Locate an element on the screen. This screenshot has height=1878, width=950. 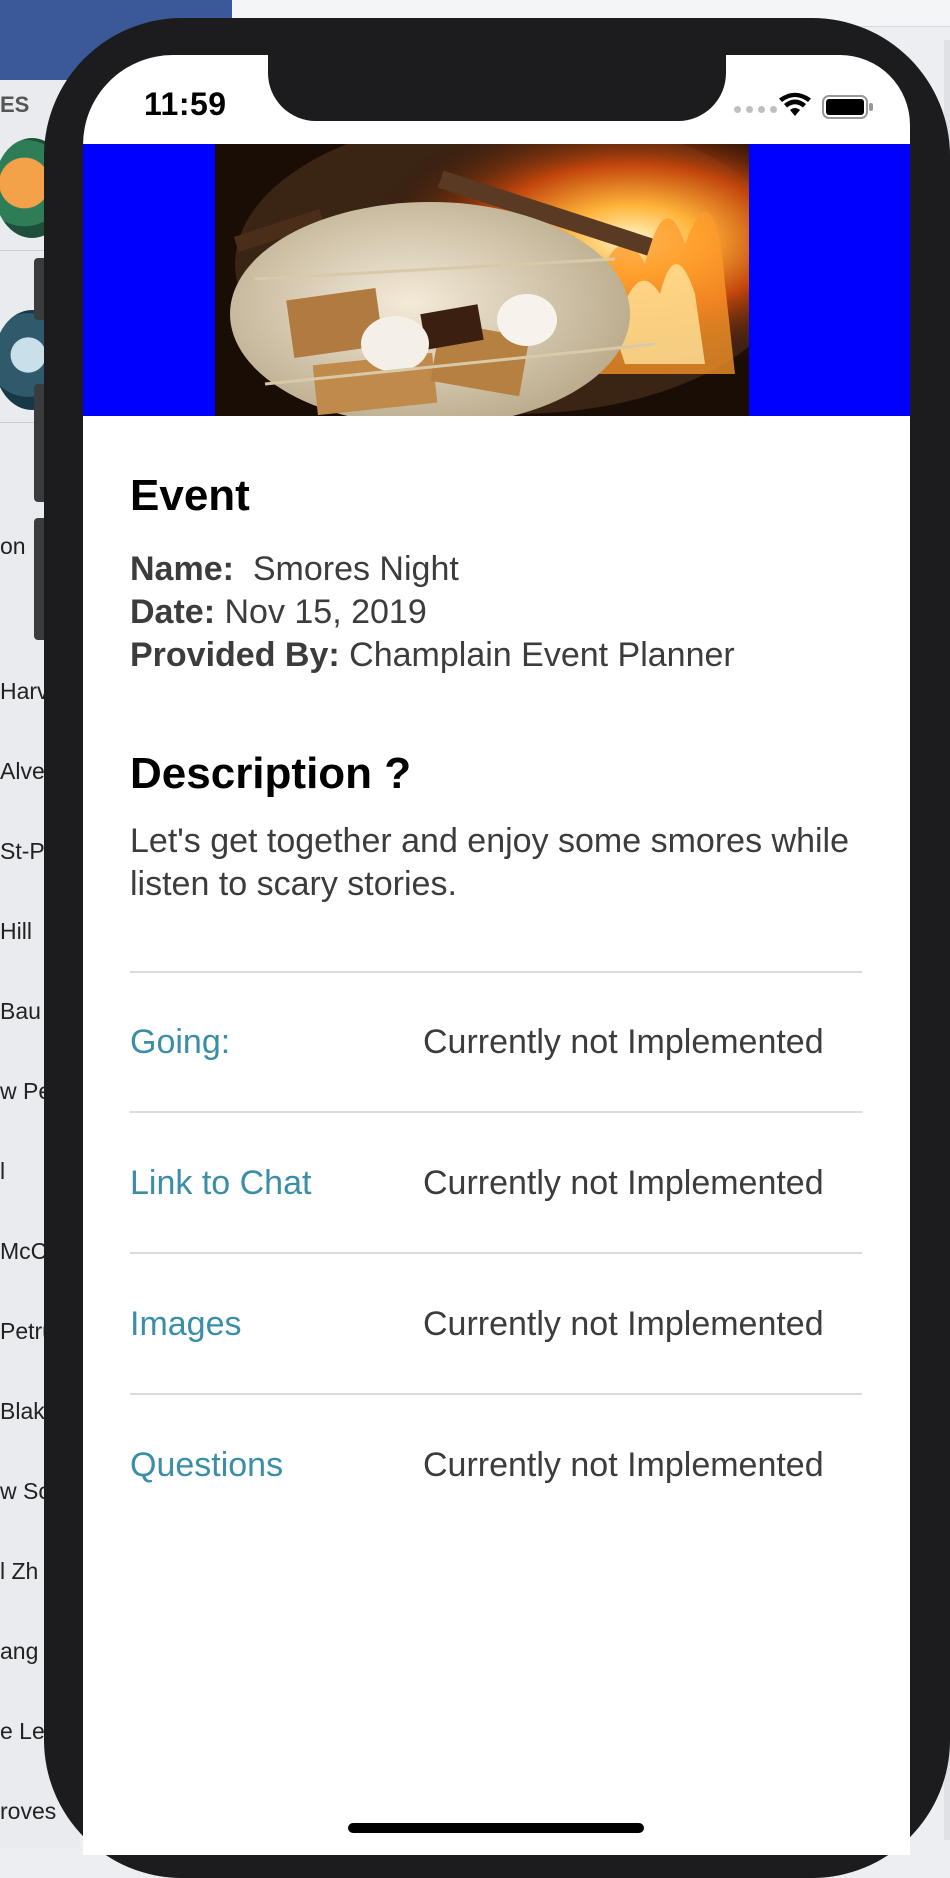
questions-value: Currently not Implemented is located at coordinates (623, 1465).